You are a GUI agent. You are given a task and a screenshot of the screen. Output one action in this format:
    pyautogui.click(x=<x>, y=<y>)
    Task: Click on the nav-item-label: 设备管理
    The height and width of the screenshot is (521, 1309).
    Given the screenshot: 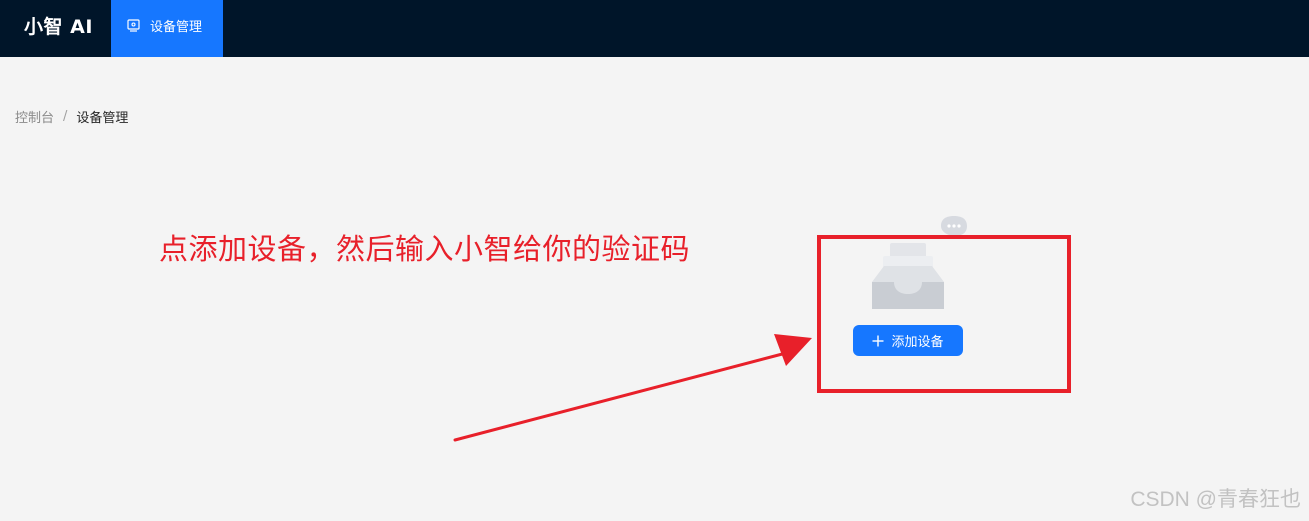 What is the action you would take?
    pyautogui.click(x=176, y=27)
    